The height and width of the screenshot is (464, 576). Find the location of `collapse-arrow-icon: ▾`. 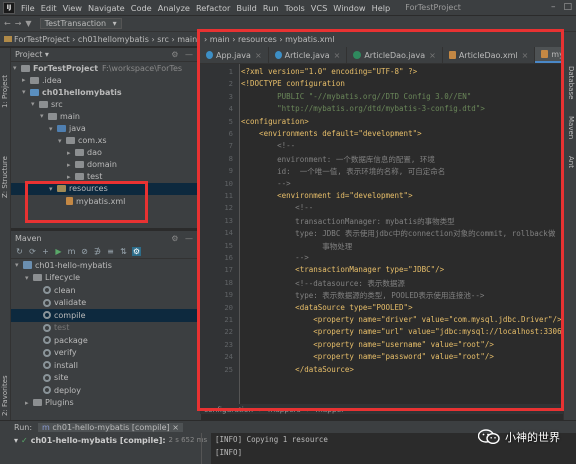

collapse-arrow-icon: ▾ is located at coordinates (16, 440).